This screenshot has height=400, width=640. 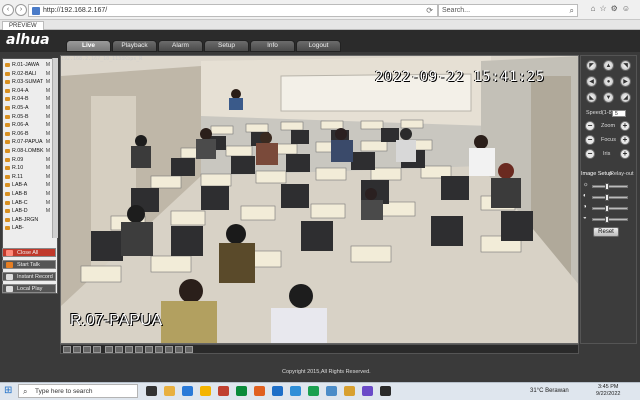 I want to click on app-dark-icon, so click(x=385, y=391).